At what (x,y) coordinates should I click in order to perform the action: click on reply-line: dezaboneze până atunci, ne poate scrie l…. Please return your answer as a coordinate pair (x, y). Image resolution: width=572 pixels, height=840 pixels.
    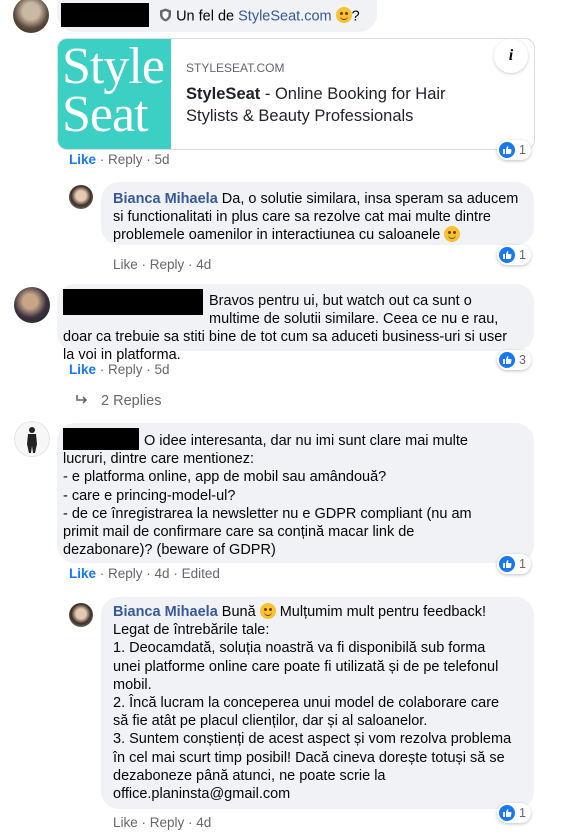
    Looking at the image, I should click on (249, 775).